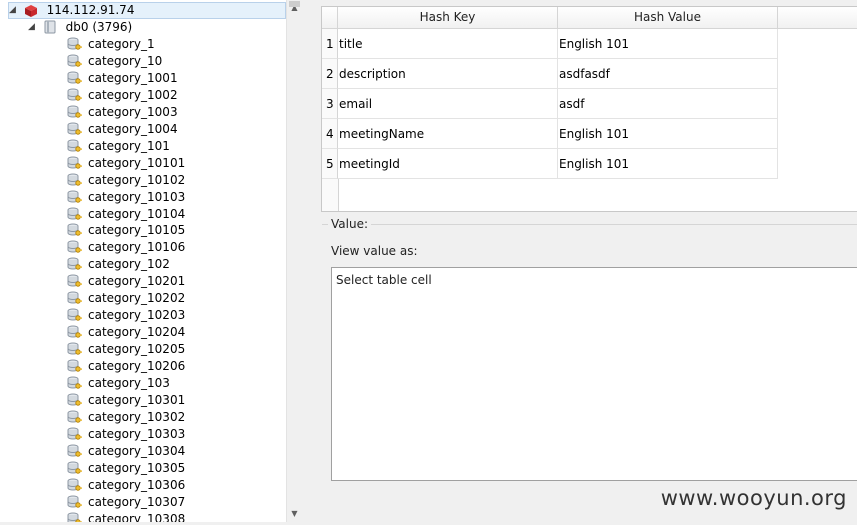 This screenshot has width=857, height=525. I want to click on tree-key-item: category_10101, so click(125, 163).